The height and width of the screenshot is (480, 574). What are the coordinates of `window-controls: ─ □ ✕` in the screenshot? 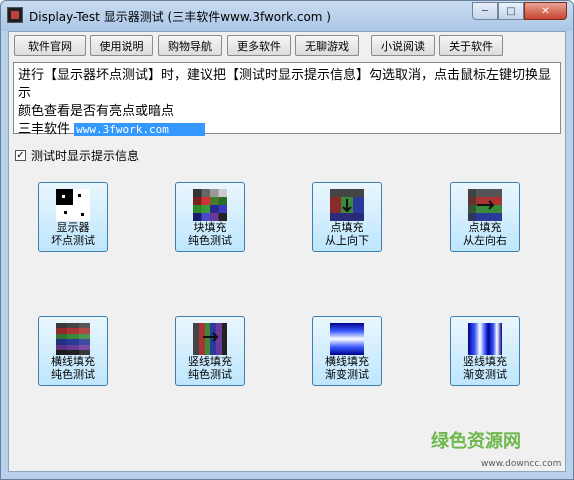 It's located at (519, 12).